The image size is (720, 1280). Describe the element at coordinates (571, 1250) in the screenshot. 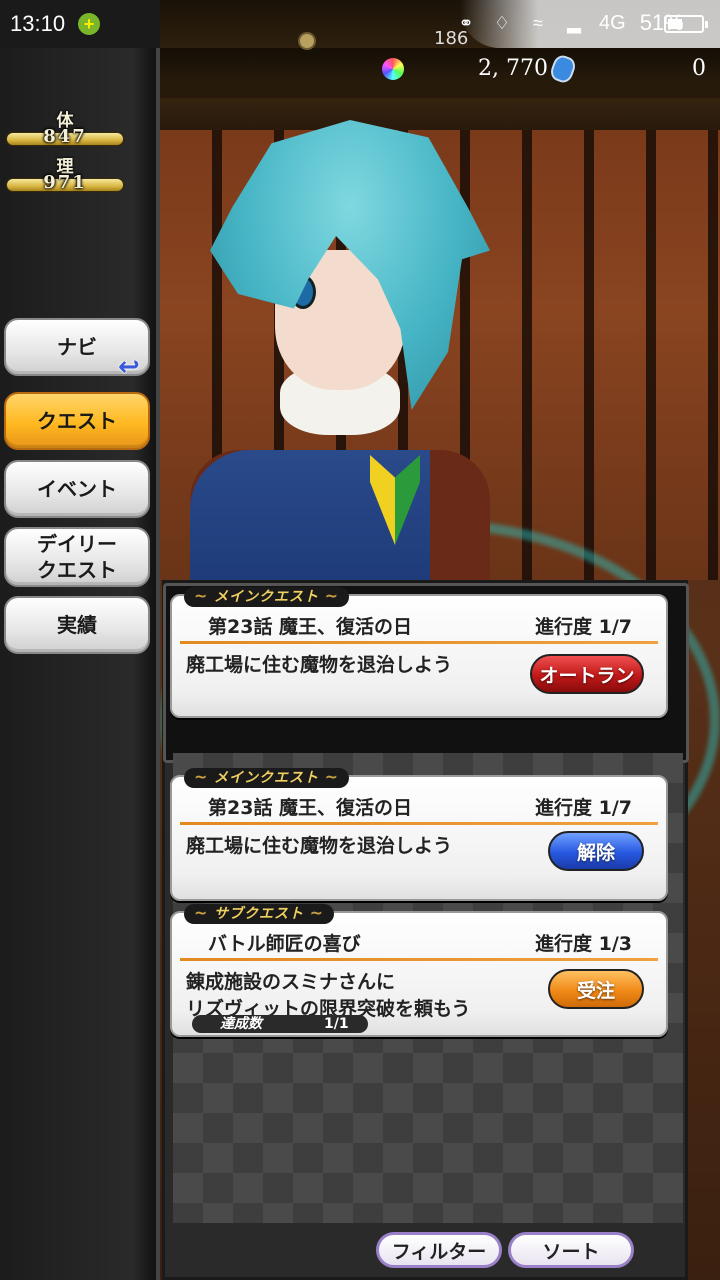

I see `sort-button: ソート` at that location.